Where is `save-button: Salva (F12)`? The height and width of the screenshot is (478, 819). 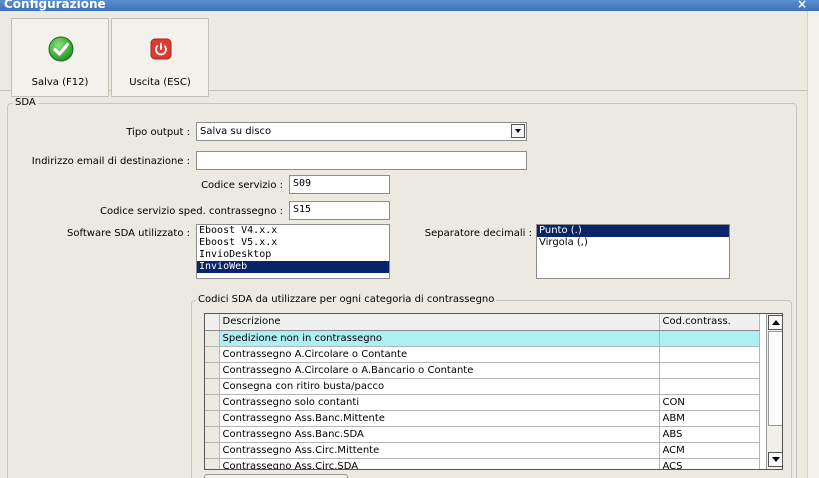 save-button: Salva (F12) is located at coordinates (60, 57).